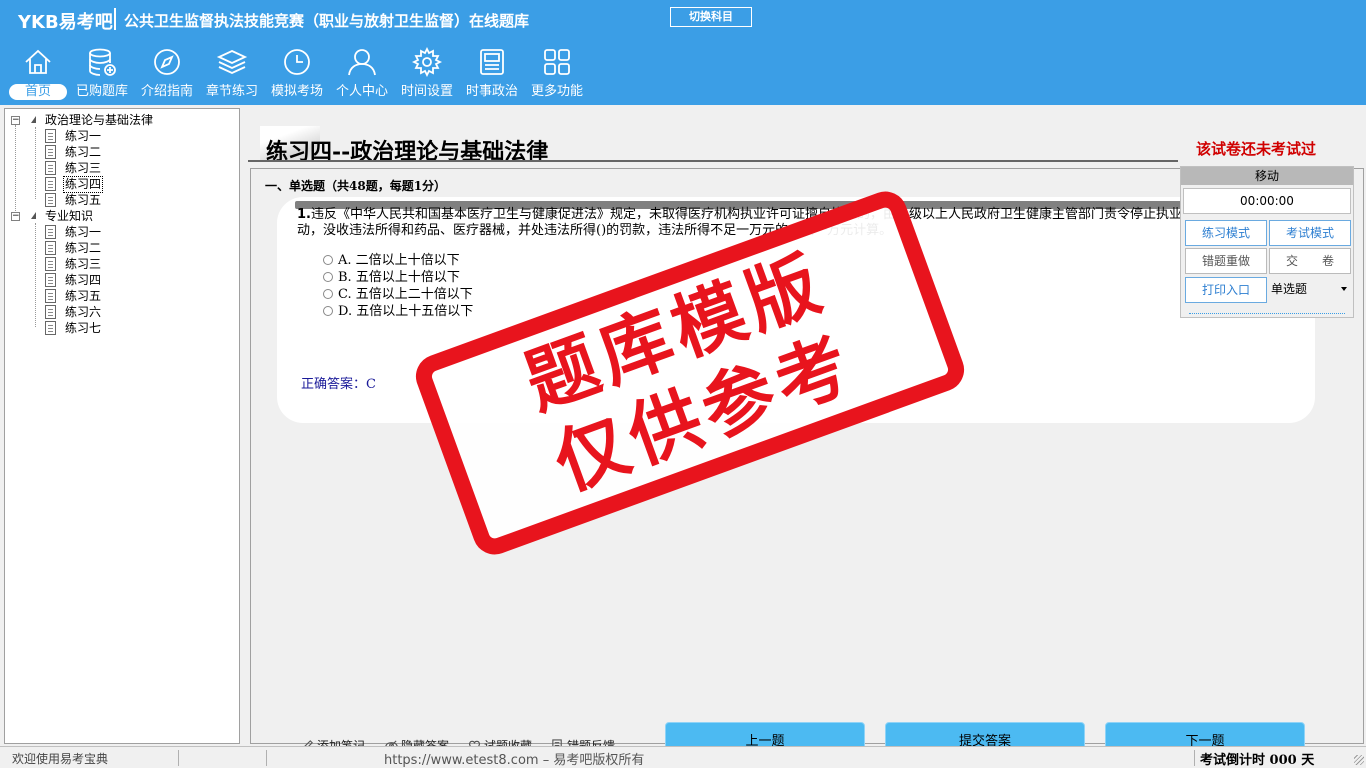  Describe the element at coordinates (167, 62) in the screenshot. I see `compass-icon` at that location.